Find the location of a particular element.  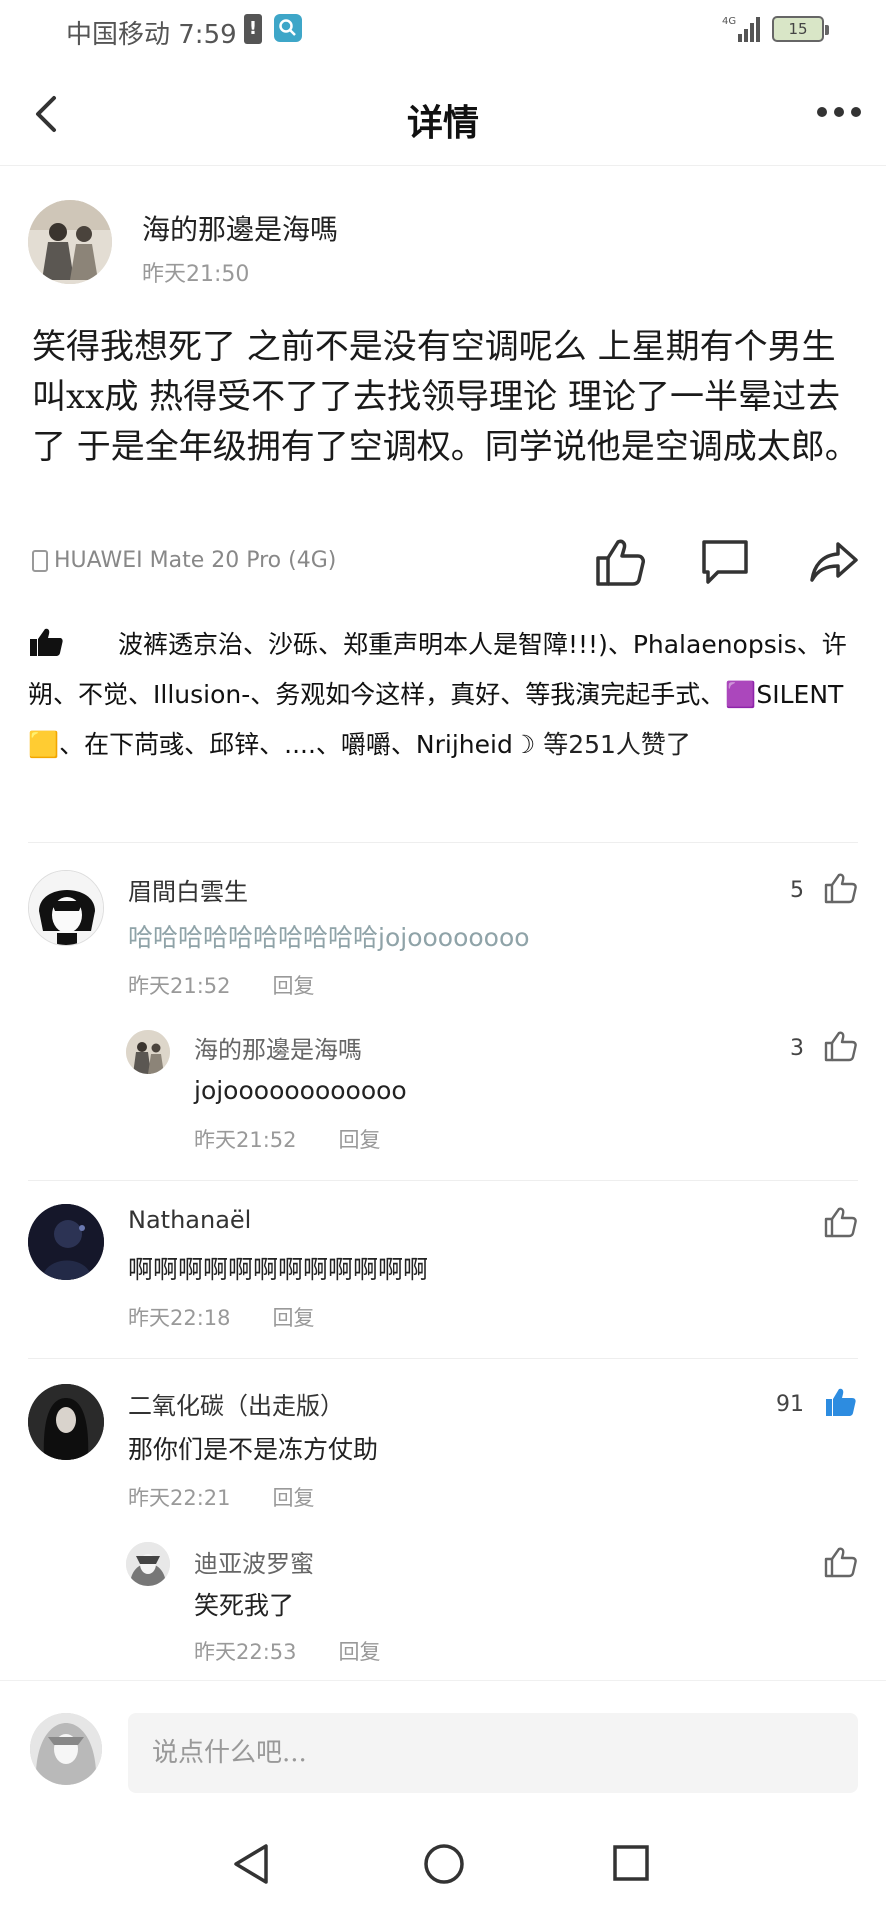

my-avatar is located at coordinates (66, 1749).